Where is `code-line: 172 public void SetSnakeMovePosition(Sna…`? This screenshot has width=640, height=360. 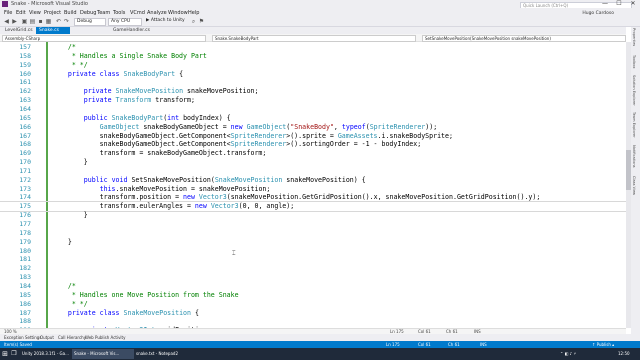 code-line: 172 public void SetSnakeMovePosition(Sna… is located at coordinates (313, 180).